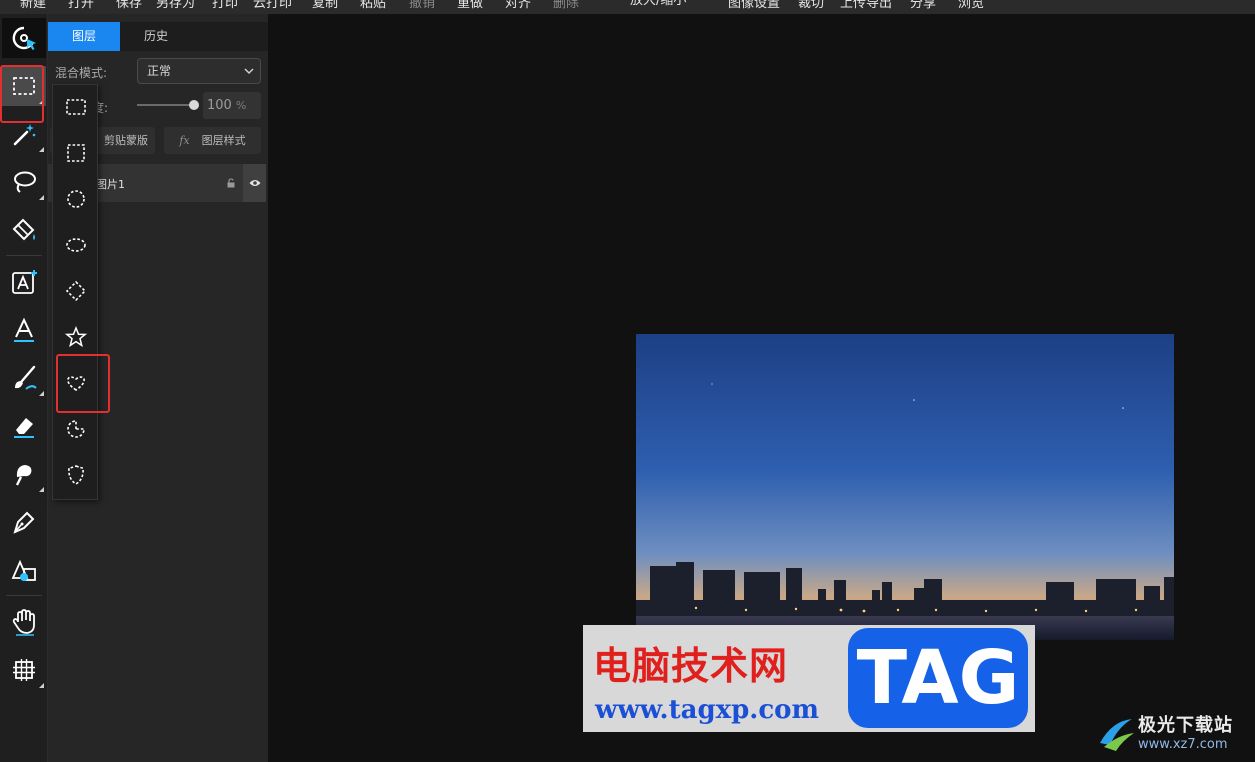  Describe the element at coordinates (707, 710) in the screenshot. I see `watermark-url: www.tagxp.com` at that location.